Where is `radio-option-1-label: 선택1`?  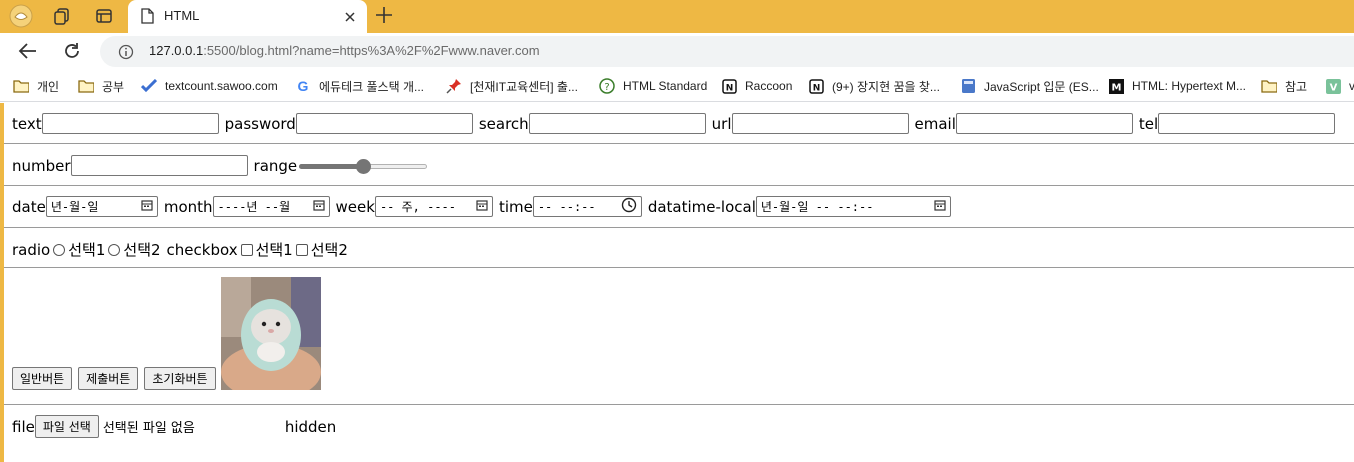
radio-option-1-label: 선택1 is located at coordinates (87, 250).